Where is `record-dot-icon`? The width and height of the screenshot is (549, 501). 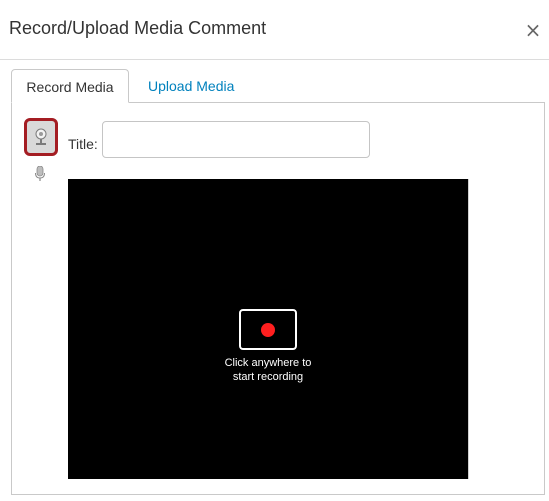
record-dot-icon is located at coordinates (268, 330).